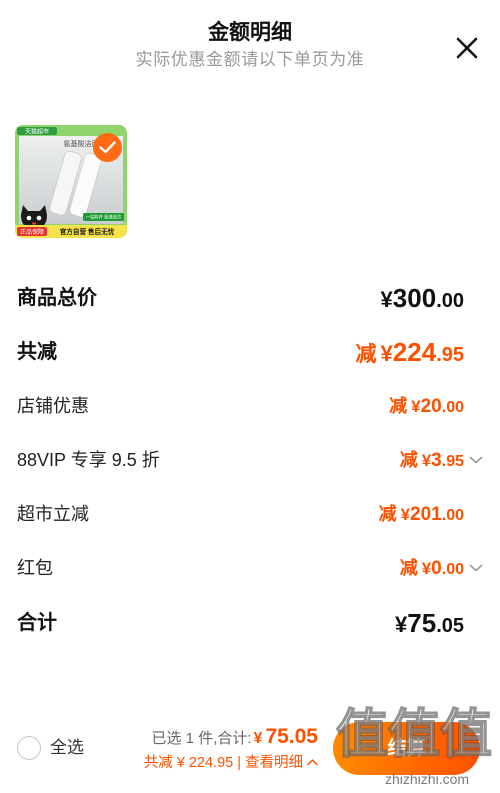 The height and width of the screenshot is (793, 500). I want to click on footer-discount-line: 共减 ¥ 224.95 | 查看明细, so click(231, 763).